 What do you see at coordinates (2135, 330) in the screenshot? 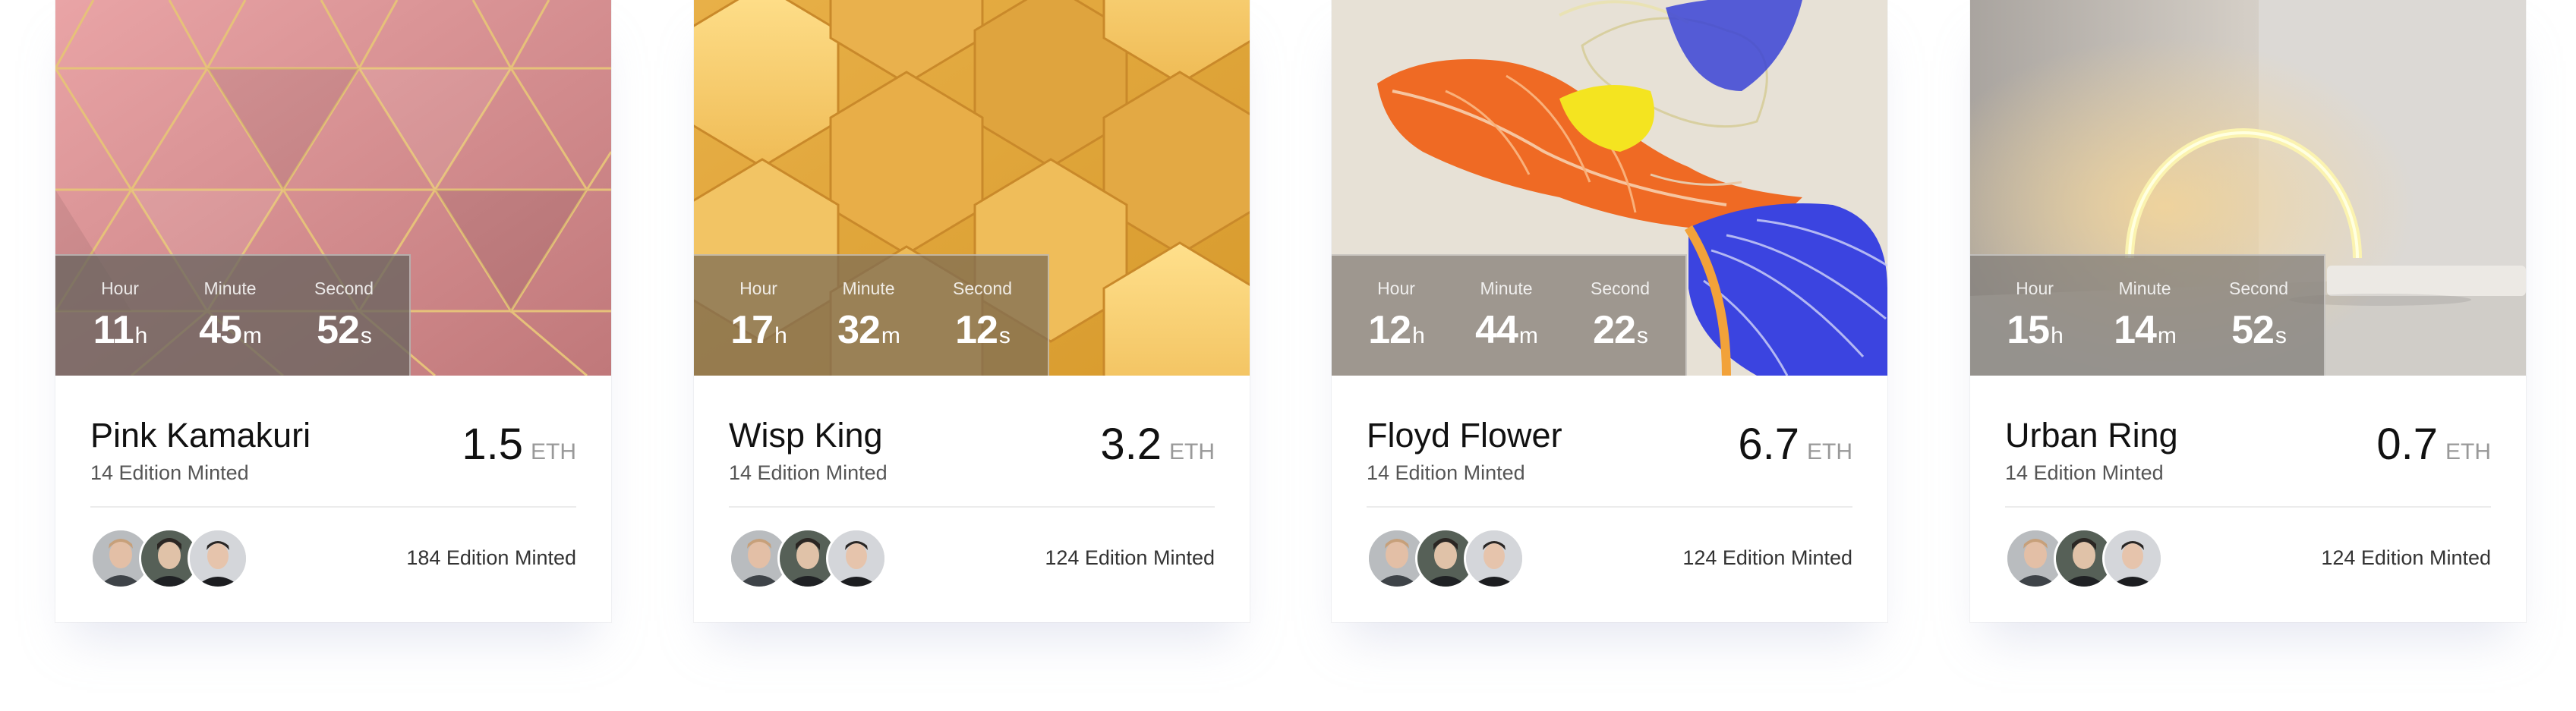
I see `timer-minute-value: 14` at bounding box center [2135, 330].